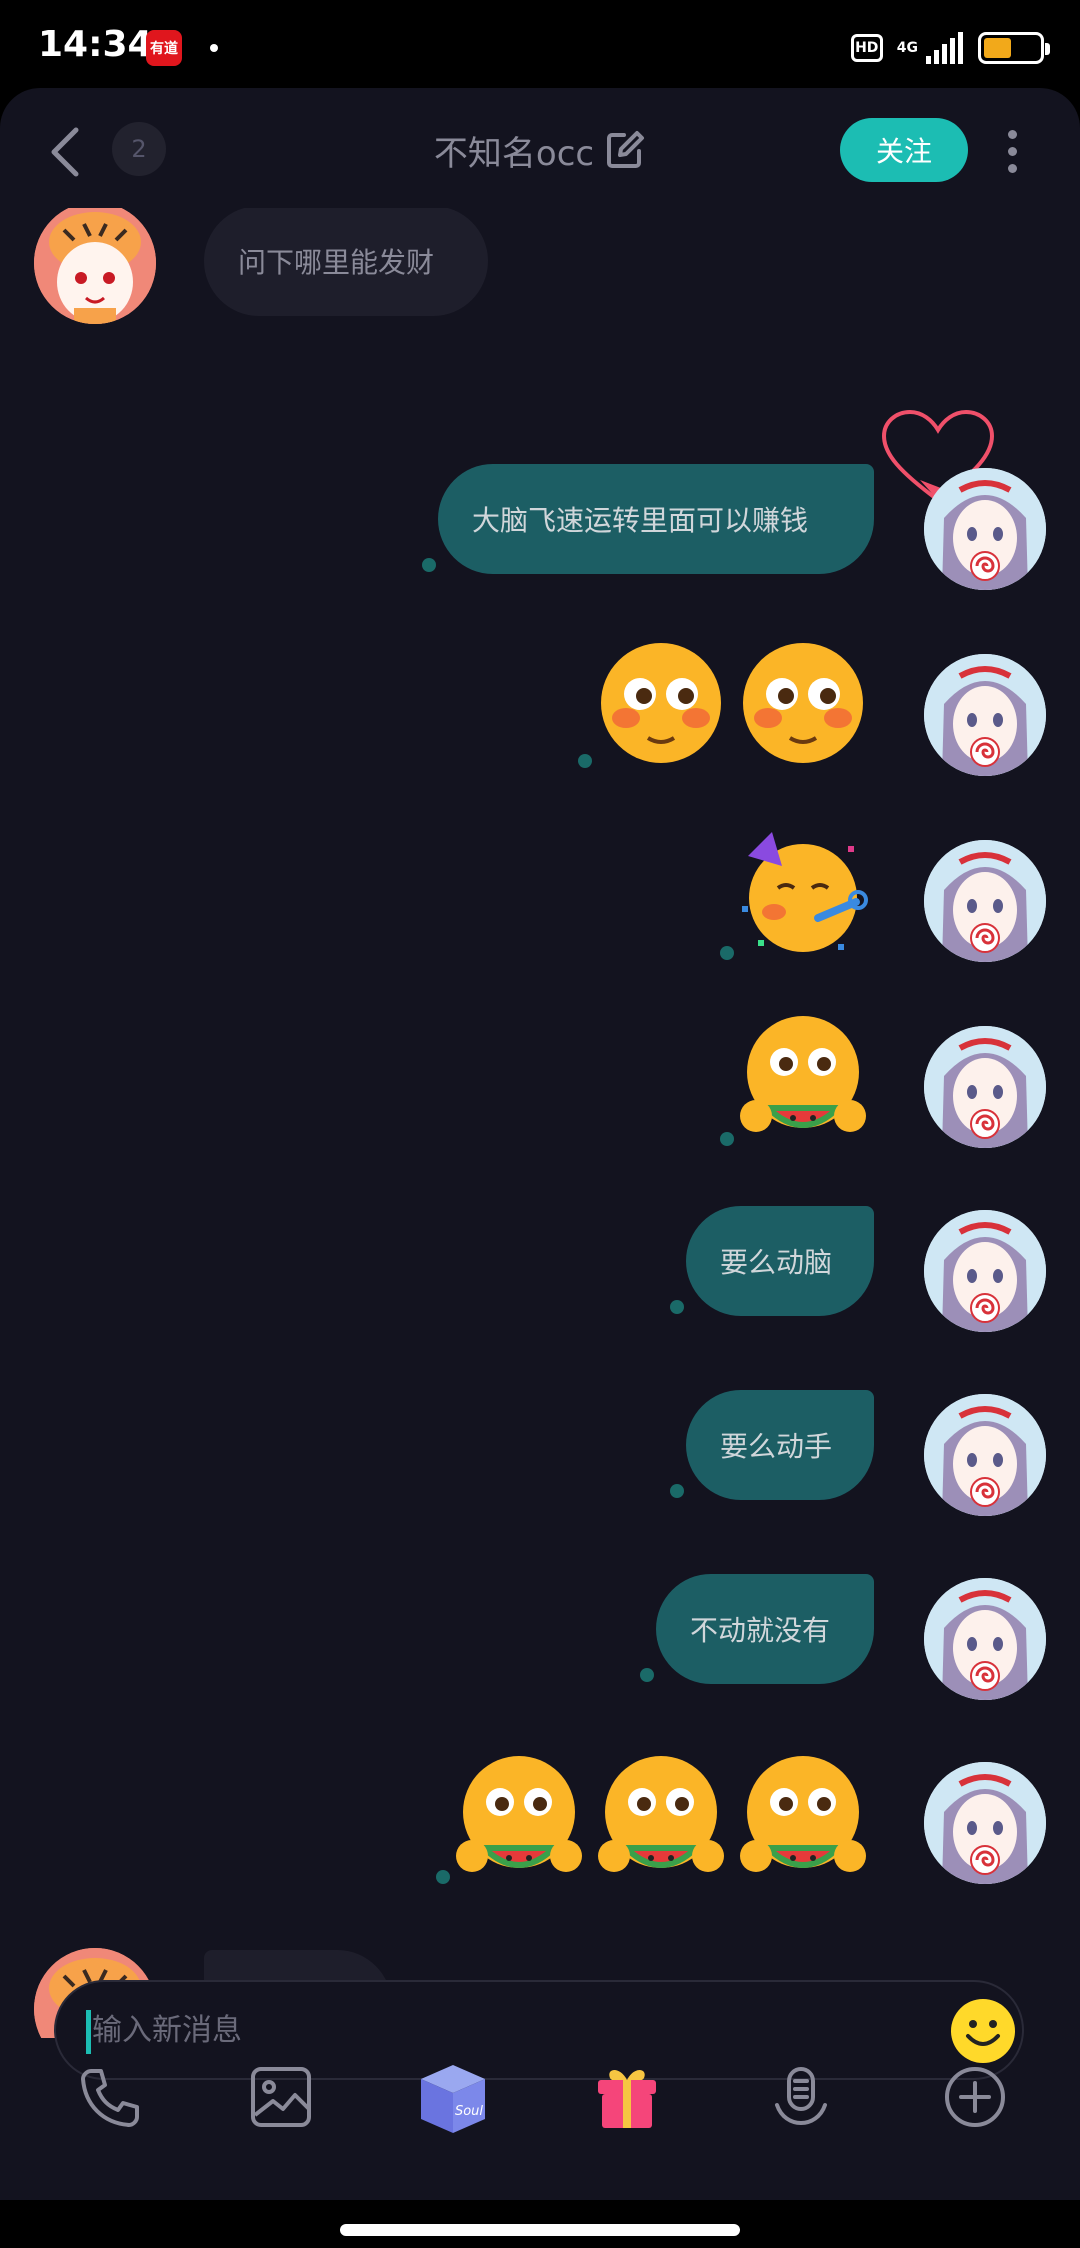 This screenshot has height=2248, width=1080. What do you see at coordinates (780, 1445) in the screenshot?
I see `message-bubble-outgoing: 要么动手` at bounding box center [780, 1445].